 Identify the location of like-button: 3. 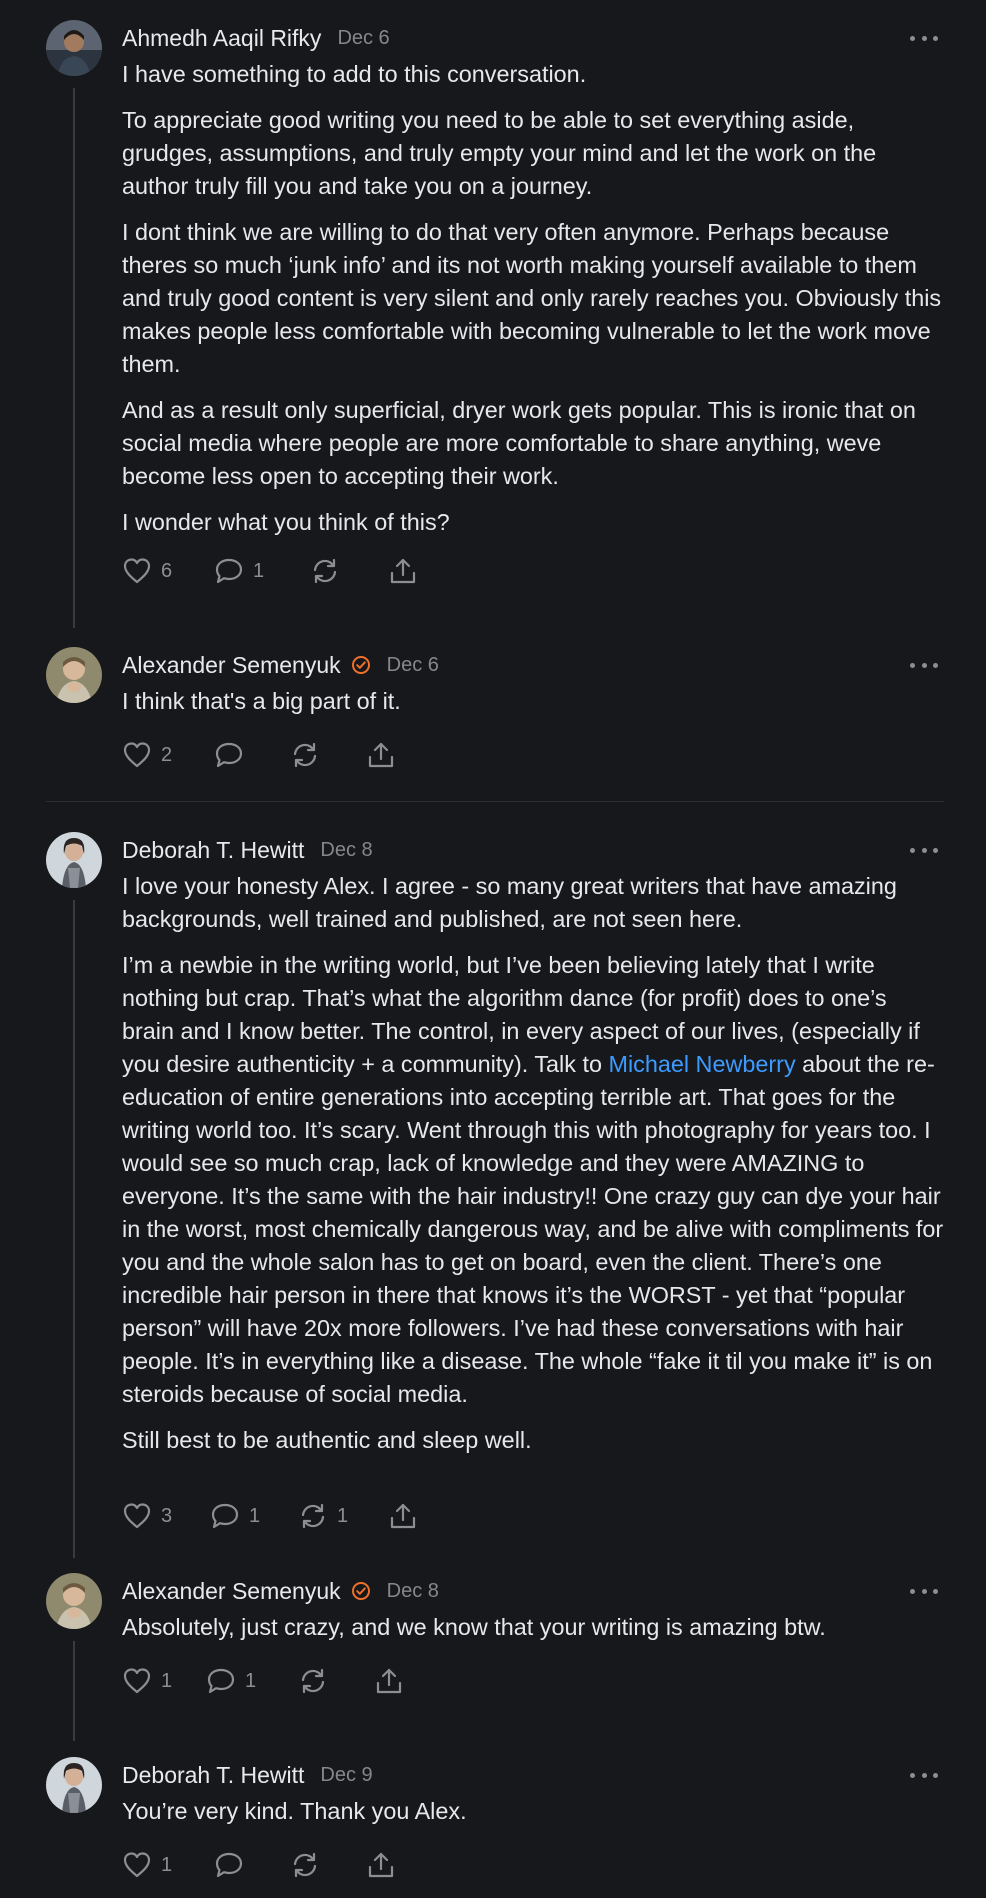
(166, 1516).